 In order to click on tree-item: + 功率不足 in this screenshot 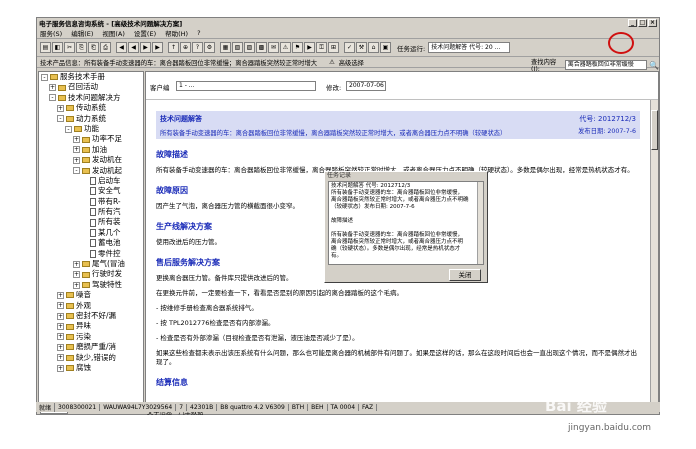, I will do `click(91, 139)`.